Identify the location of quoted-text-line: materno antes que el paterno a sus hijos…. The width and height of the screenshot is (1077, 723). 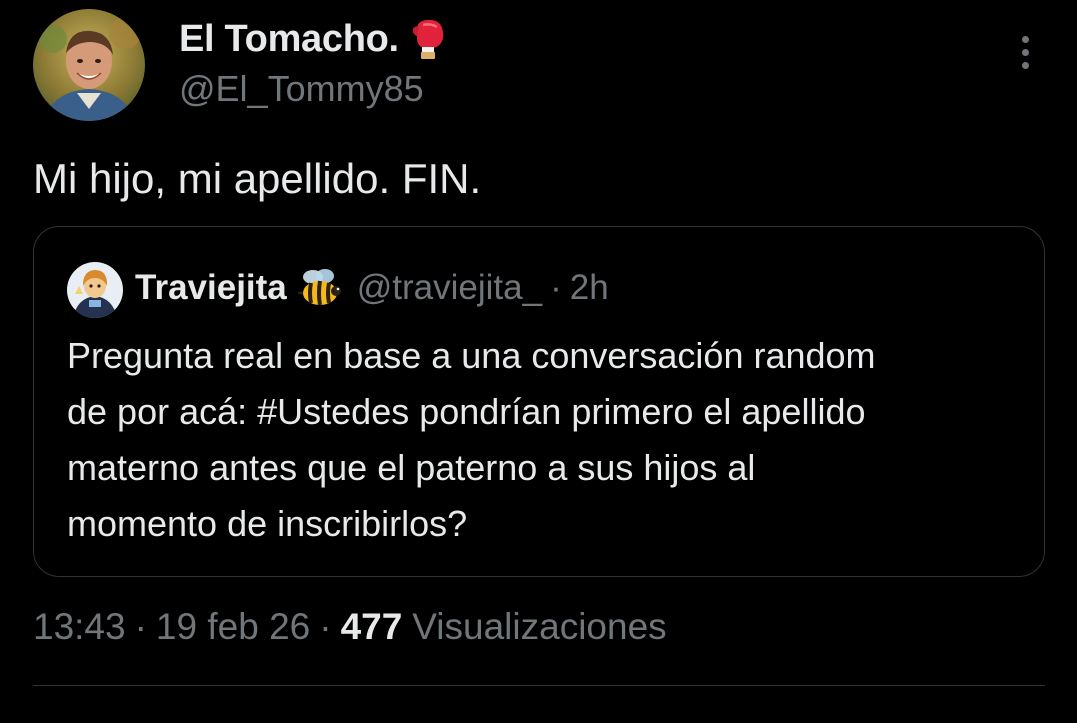
(411, 467).